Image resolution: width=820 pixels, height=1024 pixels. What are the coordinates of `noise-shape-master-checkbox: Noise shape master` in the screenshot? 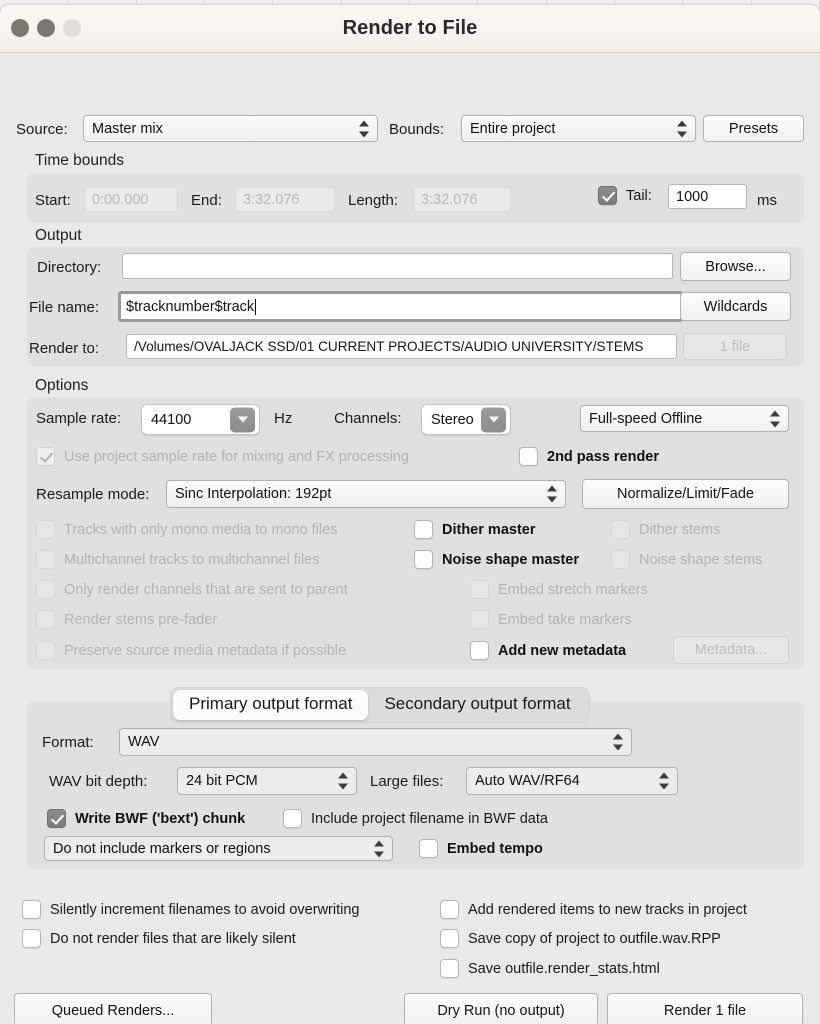 It's located at (496, 559).